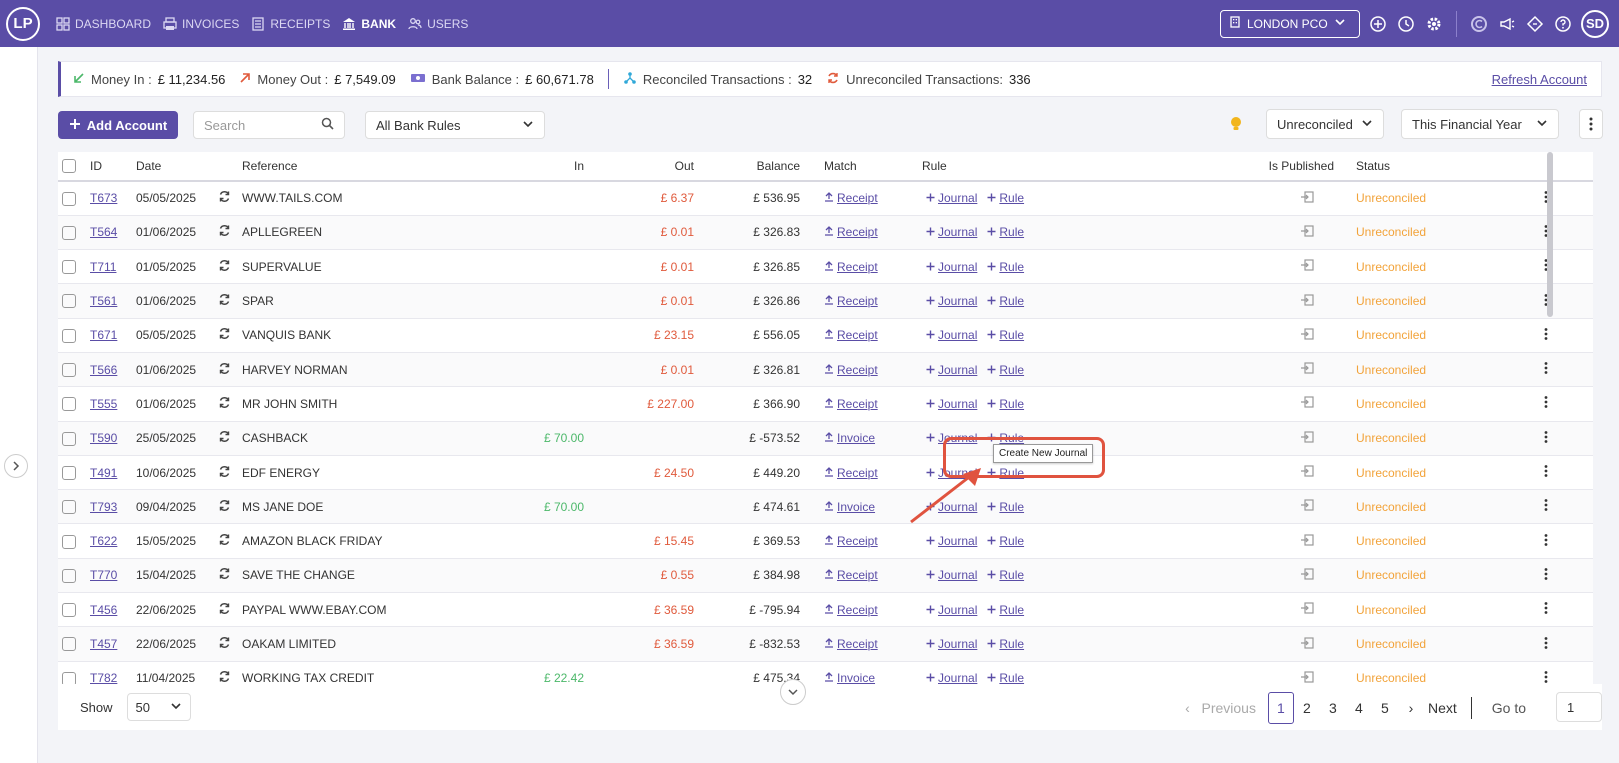 Image resolution: width=1619 pixels, height=763 pixels. What do you see at coordinates (328, 167) in the screenshot?
I see `col-header-reference: Reference` at bounding box center [328, 167].